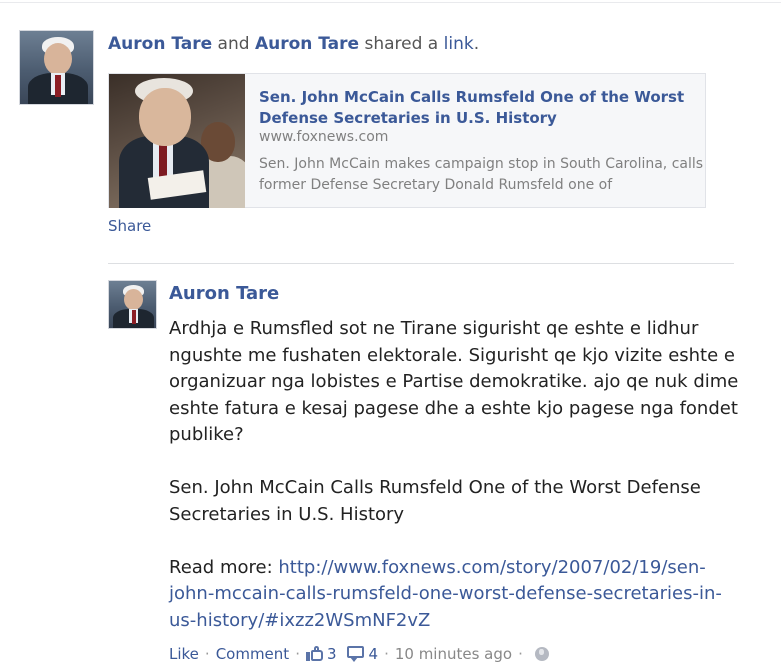  What do you see at coordinates (374, 654) in the screenshot?
I see `comment-count: 4` at bounding box center [374, 654].